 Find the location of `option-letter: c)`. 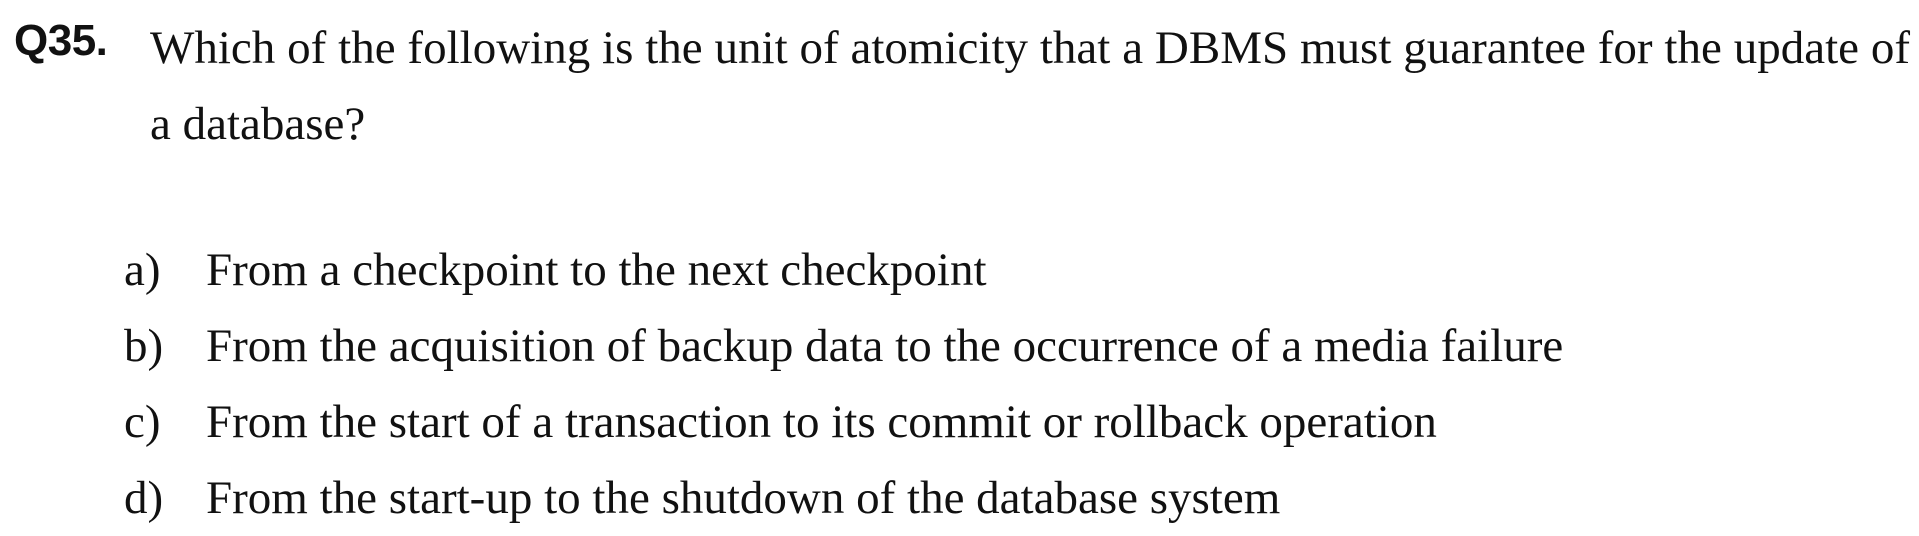

option-letter: c) is located at coordinates (142, 422).